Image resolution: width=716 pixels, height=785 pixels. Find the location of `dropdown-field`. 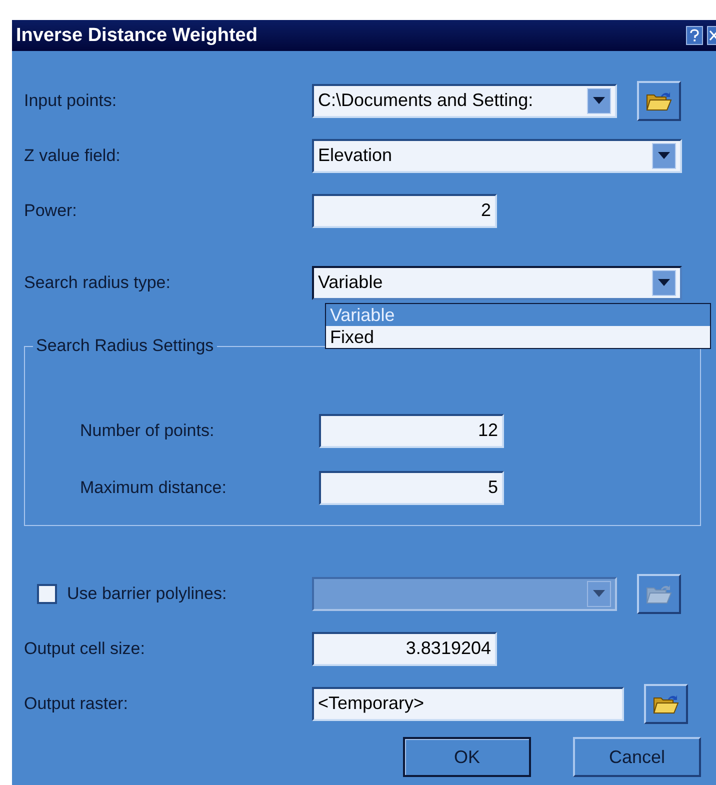

dropdown-field is located at coordinates (464, 593).